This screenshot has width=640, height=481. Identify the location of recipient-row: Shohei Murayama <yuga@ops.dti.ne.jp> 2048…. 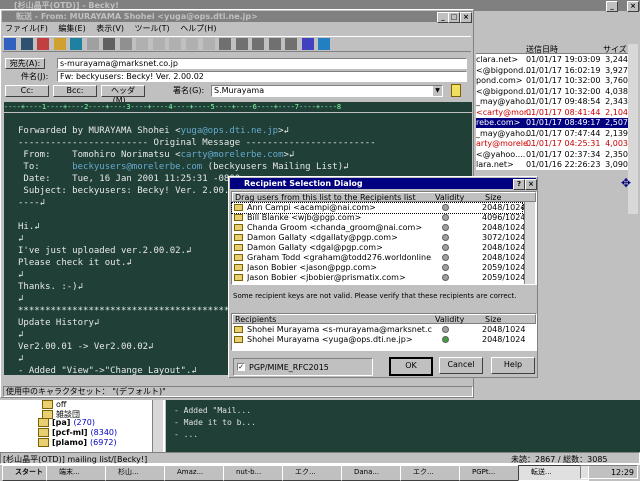
(378, 340).